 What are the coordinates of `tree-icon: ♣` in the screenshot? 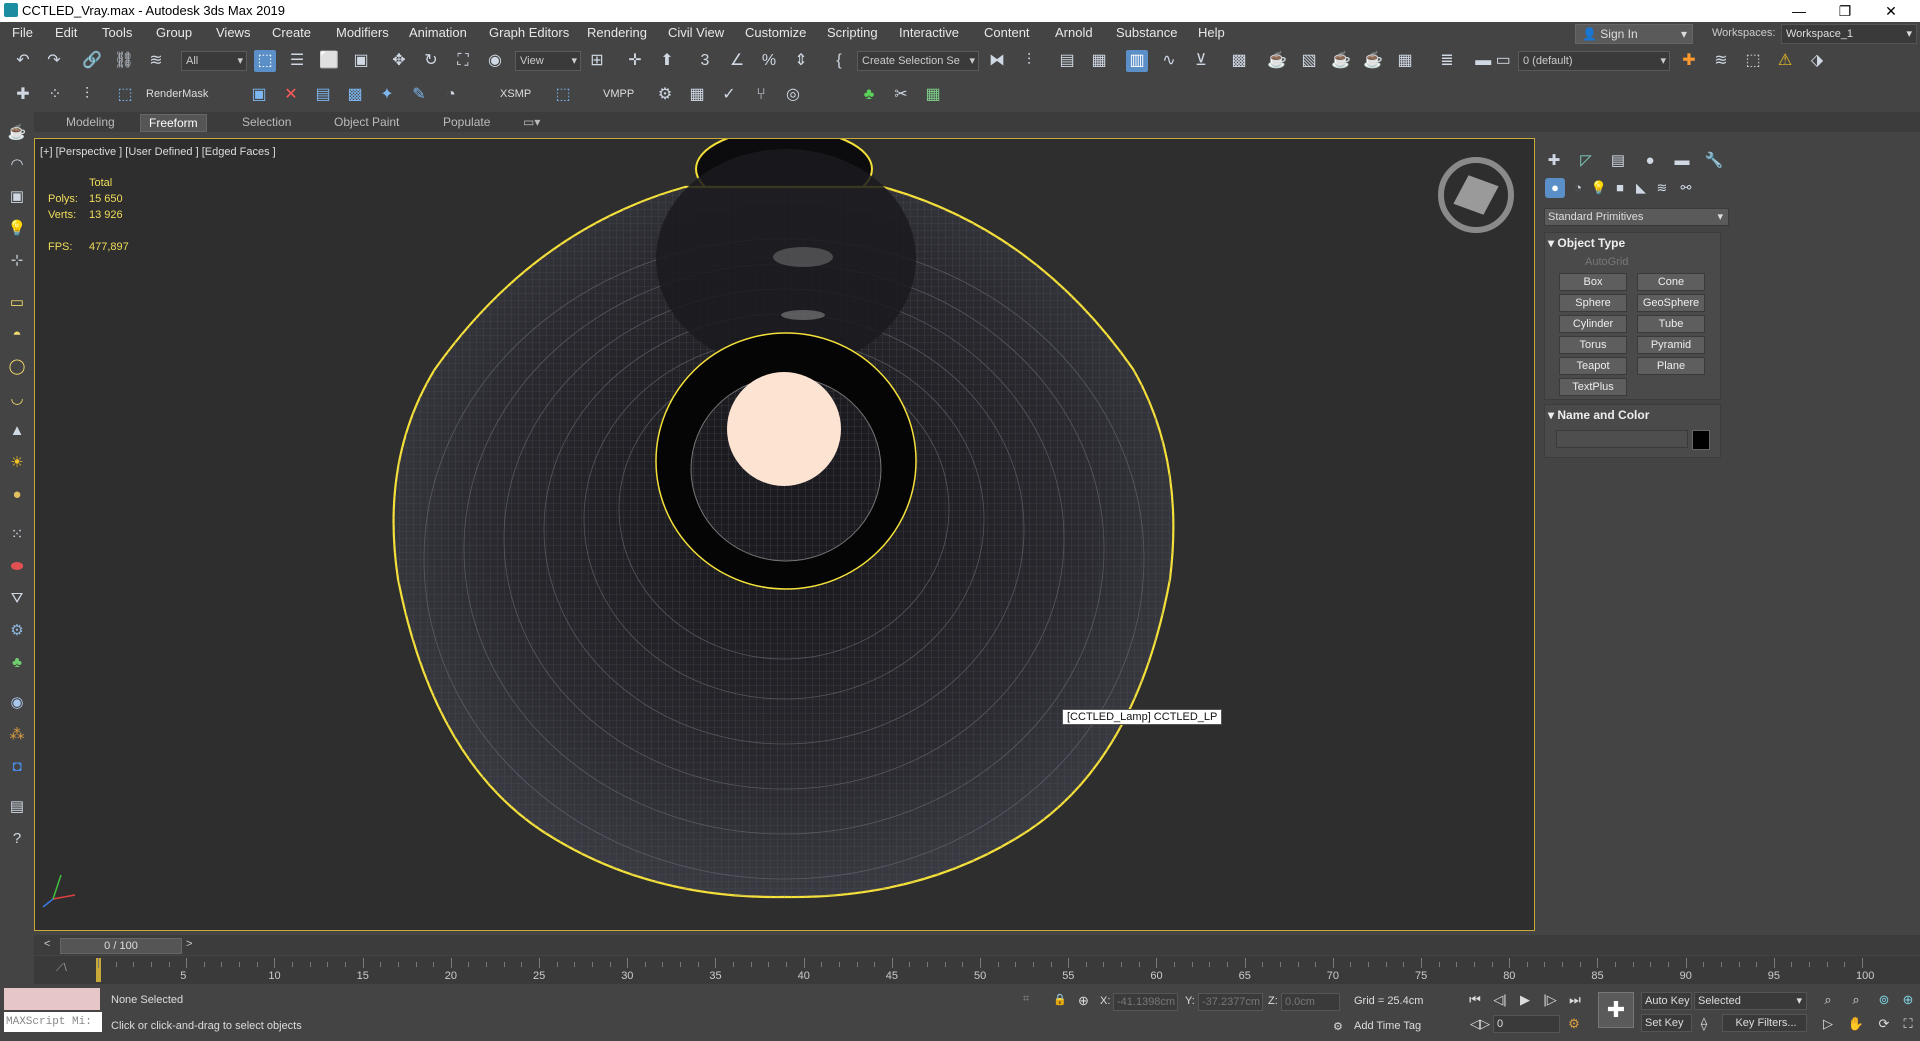 It's located at (869, 95).